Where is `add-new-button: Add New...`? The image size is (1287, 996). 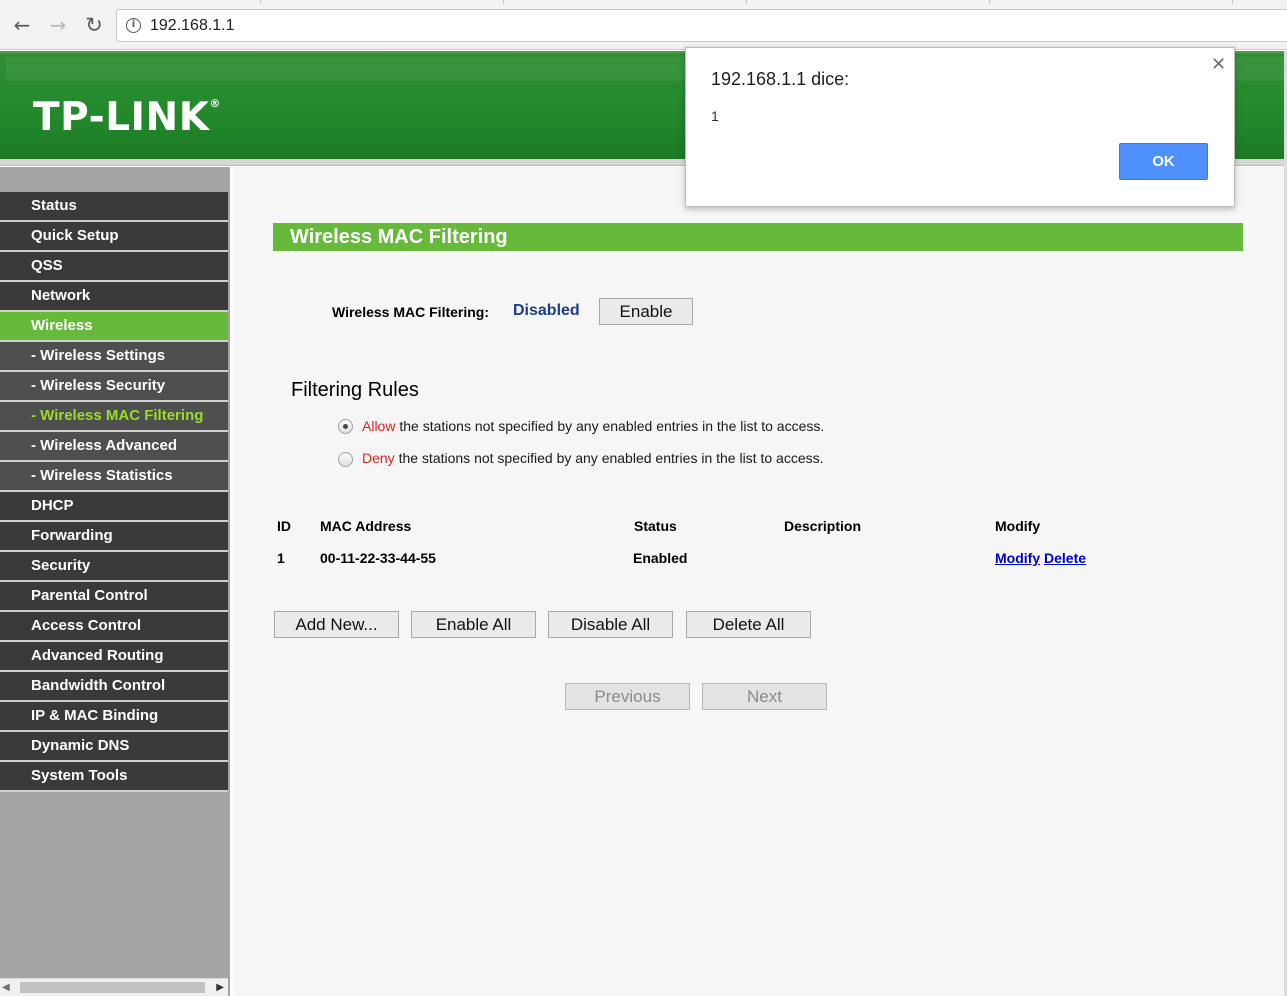
add-new-button: Add New... is located at coordinates (336, 624).